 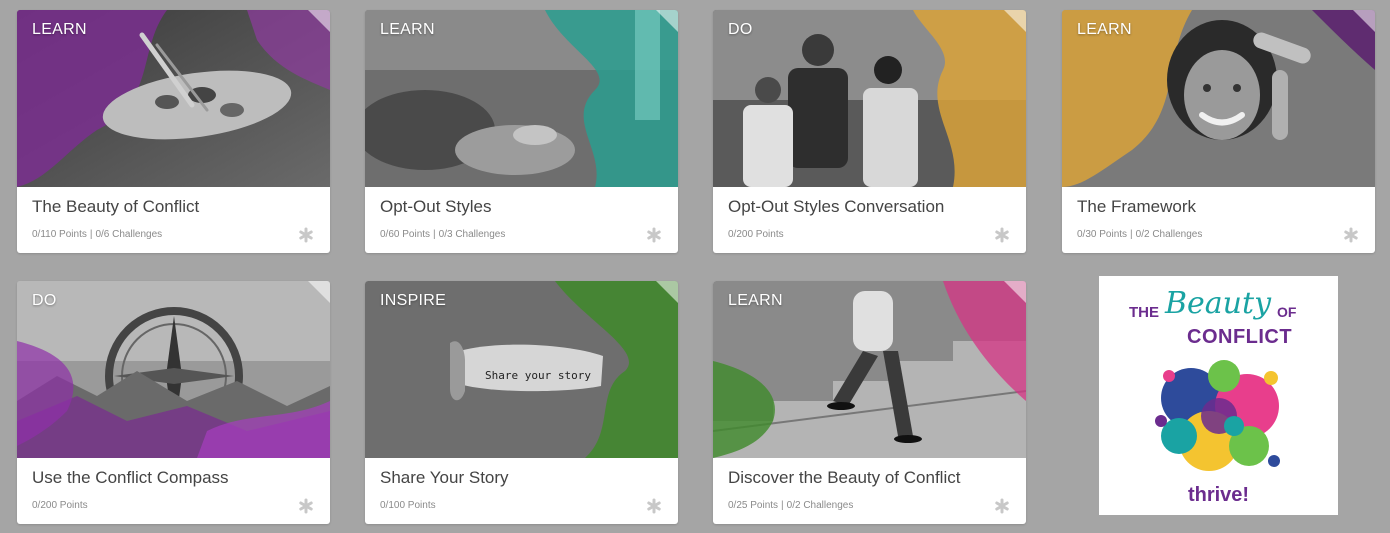 I want to click on points-text: 0/30 Points, so click(x=1102, y=234).